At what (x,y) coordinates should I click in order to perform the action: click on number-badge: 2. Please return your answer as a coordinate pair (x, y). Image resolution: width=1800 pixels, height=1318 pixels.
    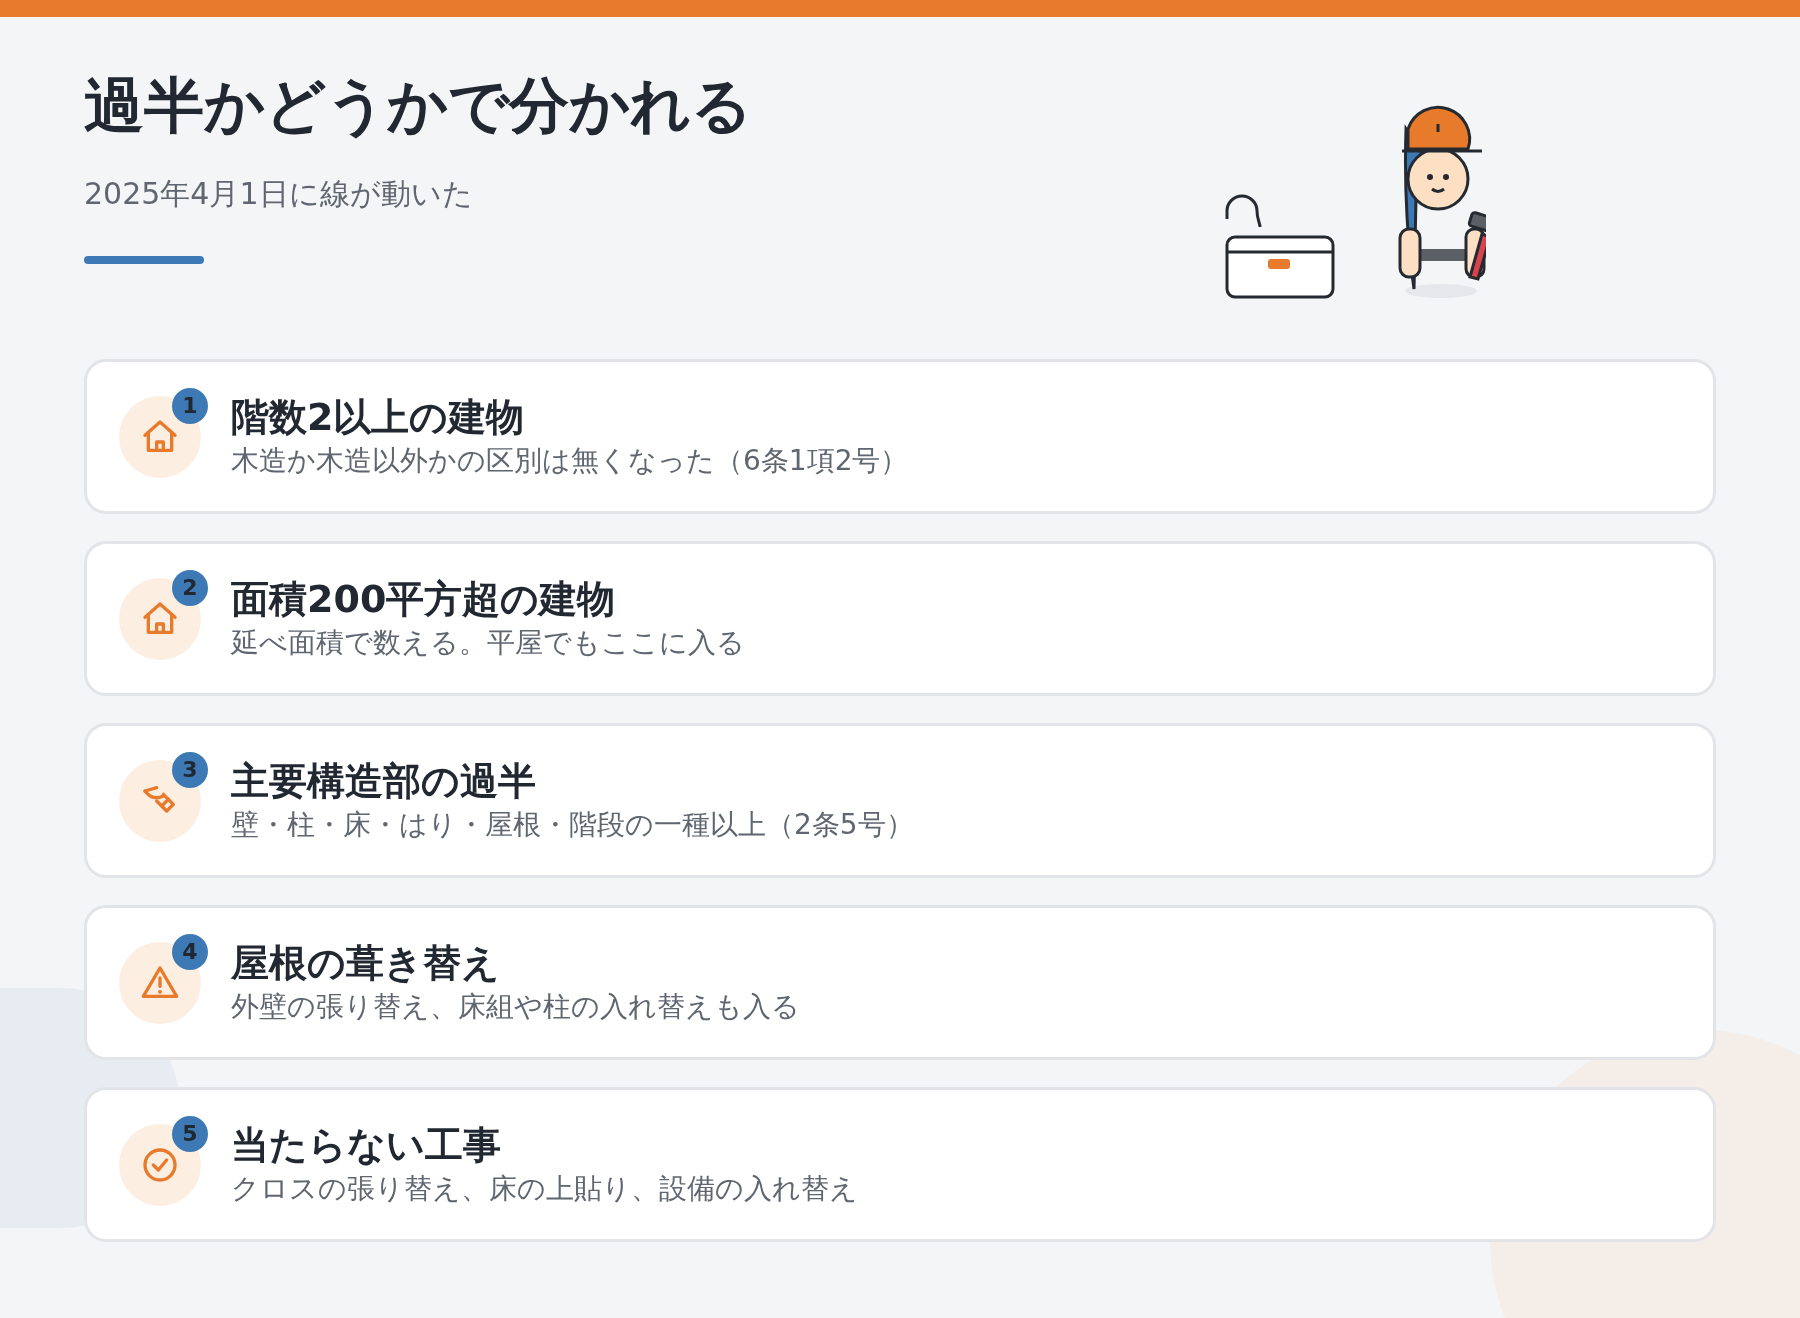
    Looking at the image, I should click on (190, 587).